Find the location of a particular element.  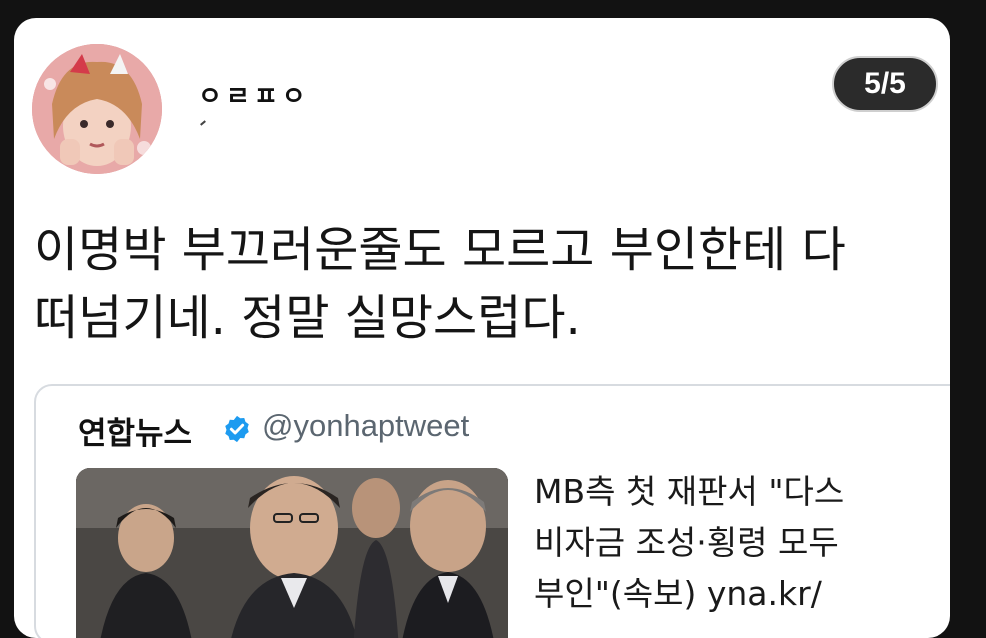

headline-line-1: MB측 첫 재판서 "다스 is located at coordinates (689, 491).